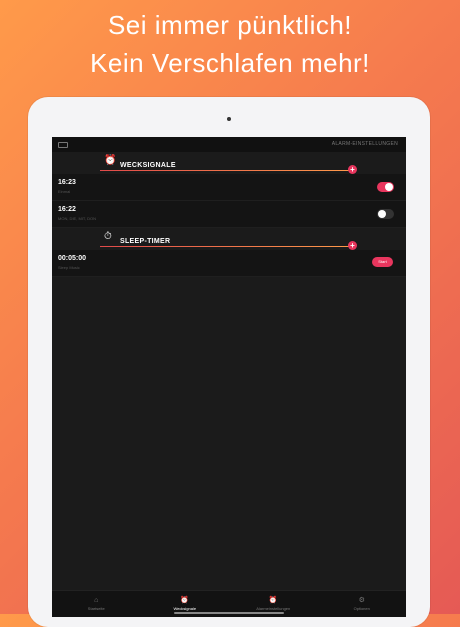 Image resolution: width=460 pixels, height=627 pixels. What do you see at coordinates (230, 63) in the screenshot?
I see `headline-line-2: Kein Verschlafen mehr!` at bounding box center [230, 63].